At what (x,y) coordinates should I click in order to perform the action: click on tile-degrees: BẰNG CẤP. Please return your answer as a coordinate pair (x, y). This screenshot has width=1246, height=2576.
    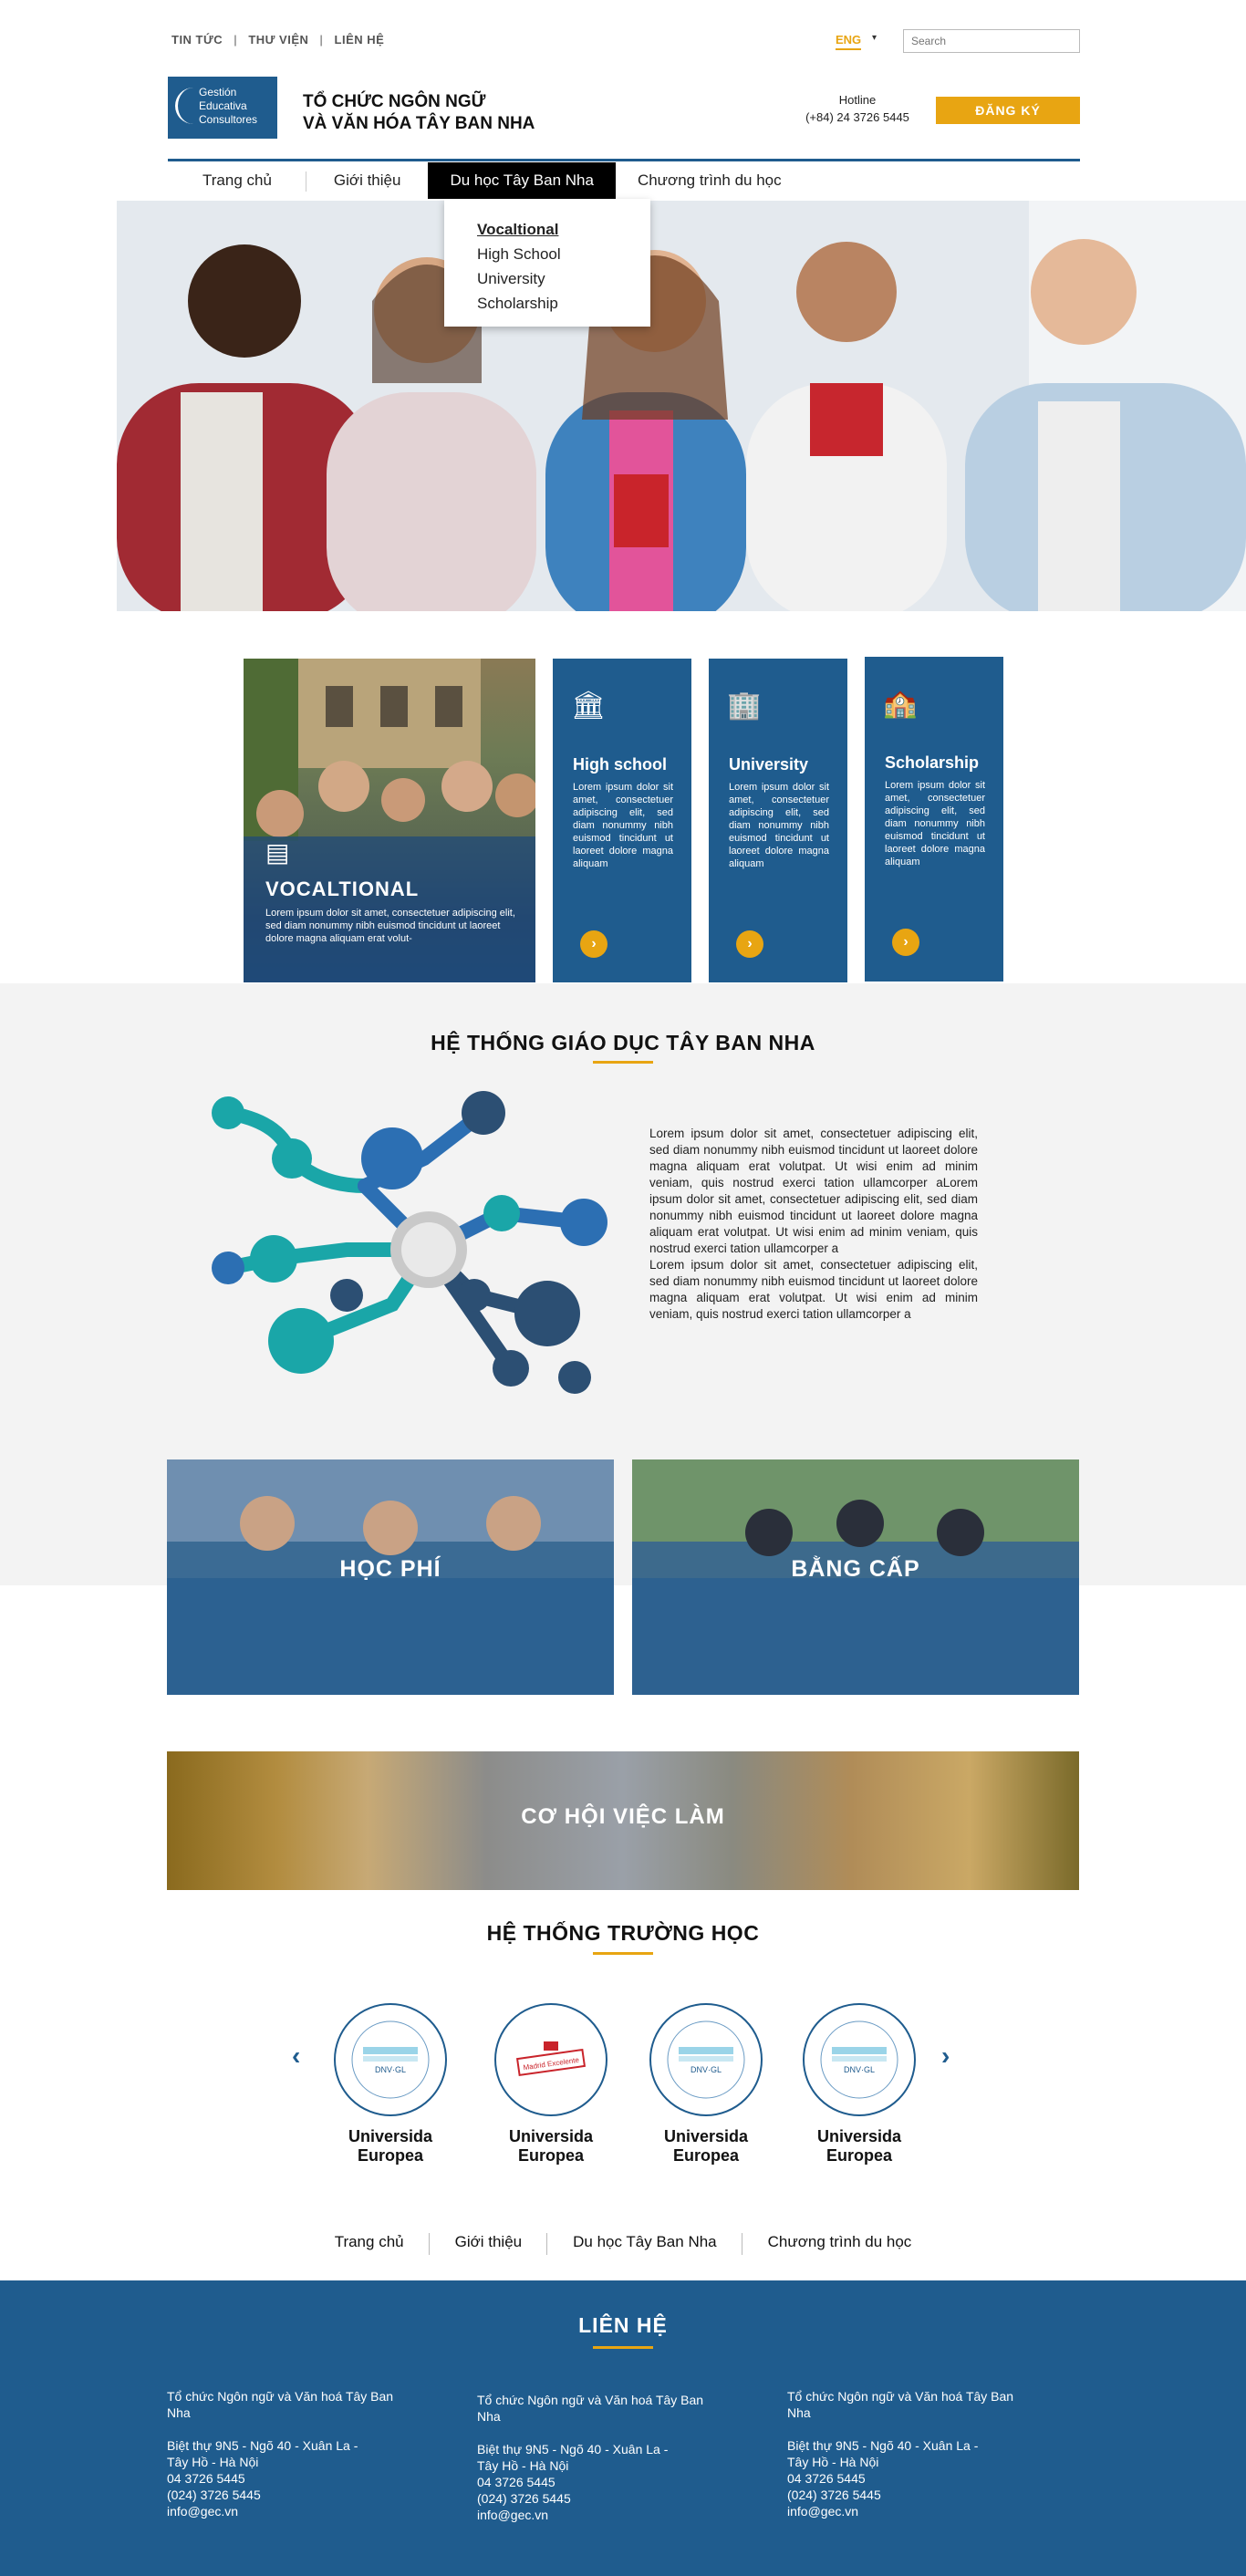
    Looking at the image, I should click on (855, 1577).